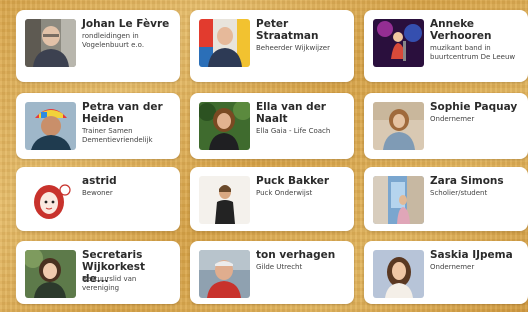 The width and height of the screenshot is (528, 312). Describe the element at coordinates (293, 48) in the screenshot. I see `person-description: Beheerder Wijkwijzer` at that location.